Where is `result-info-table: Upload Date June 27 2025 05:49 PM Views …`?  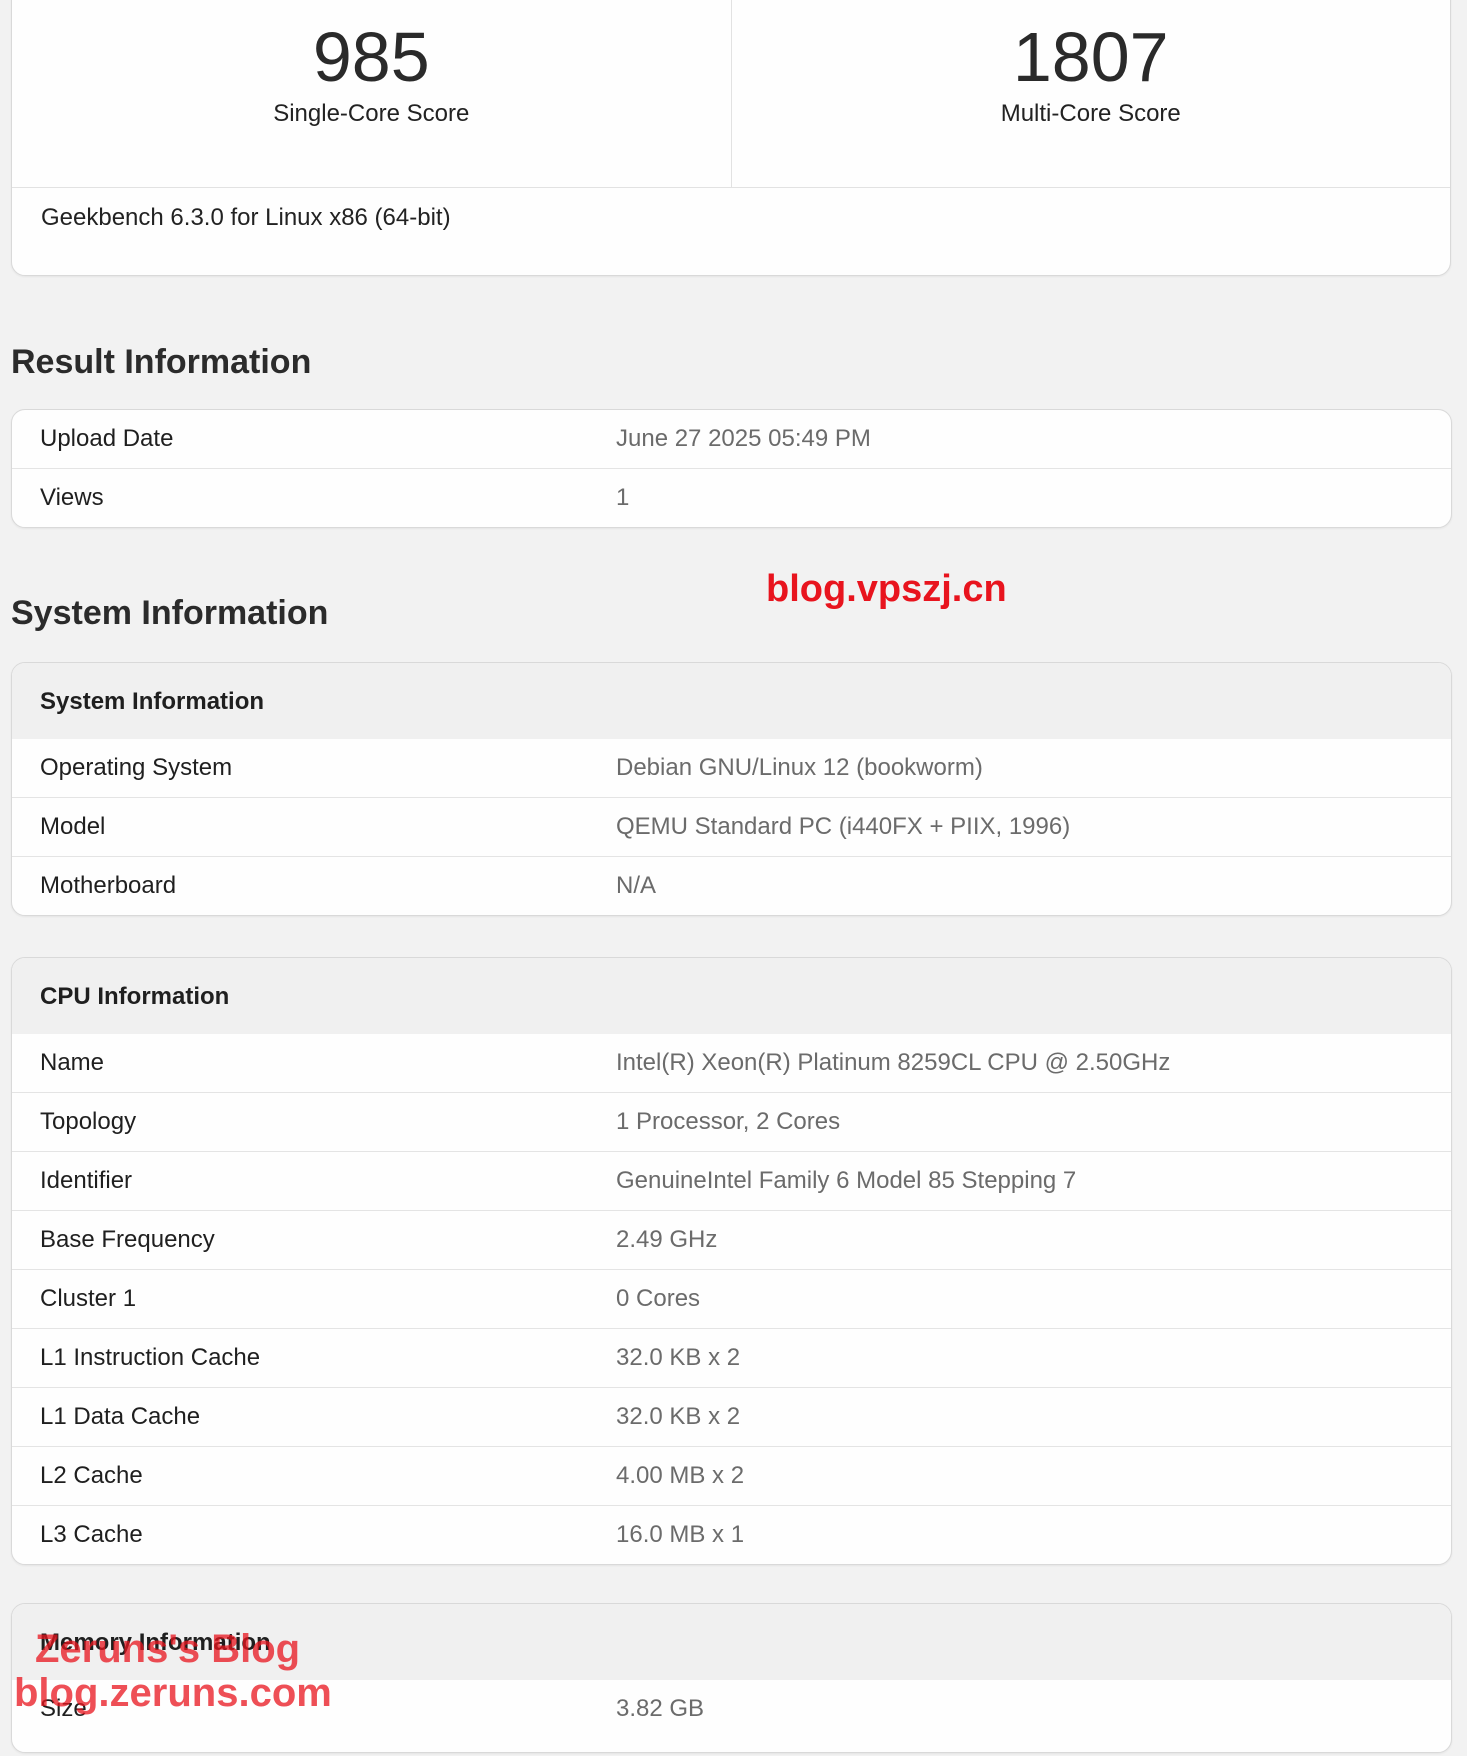
result-info-table: Upload Date June 27 2025 05:49 PM Views … is located at coordinates (731, 468).